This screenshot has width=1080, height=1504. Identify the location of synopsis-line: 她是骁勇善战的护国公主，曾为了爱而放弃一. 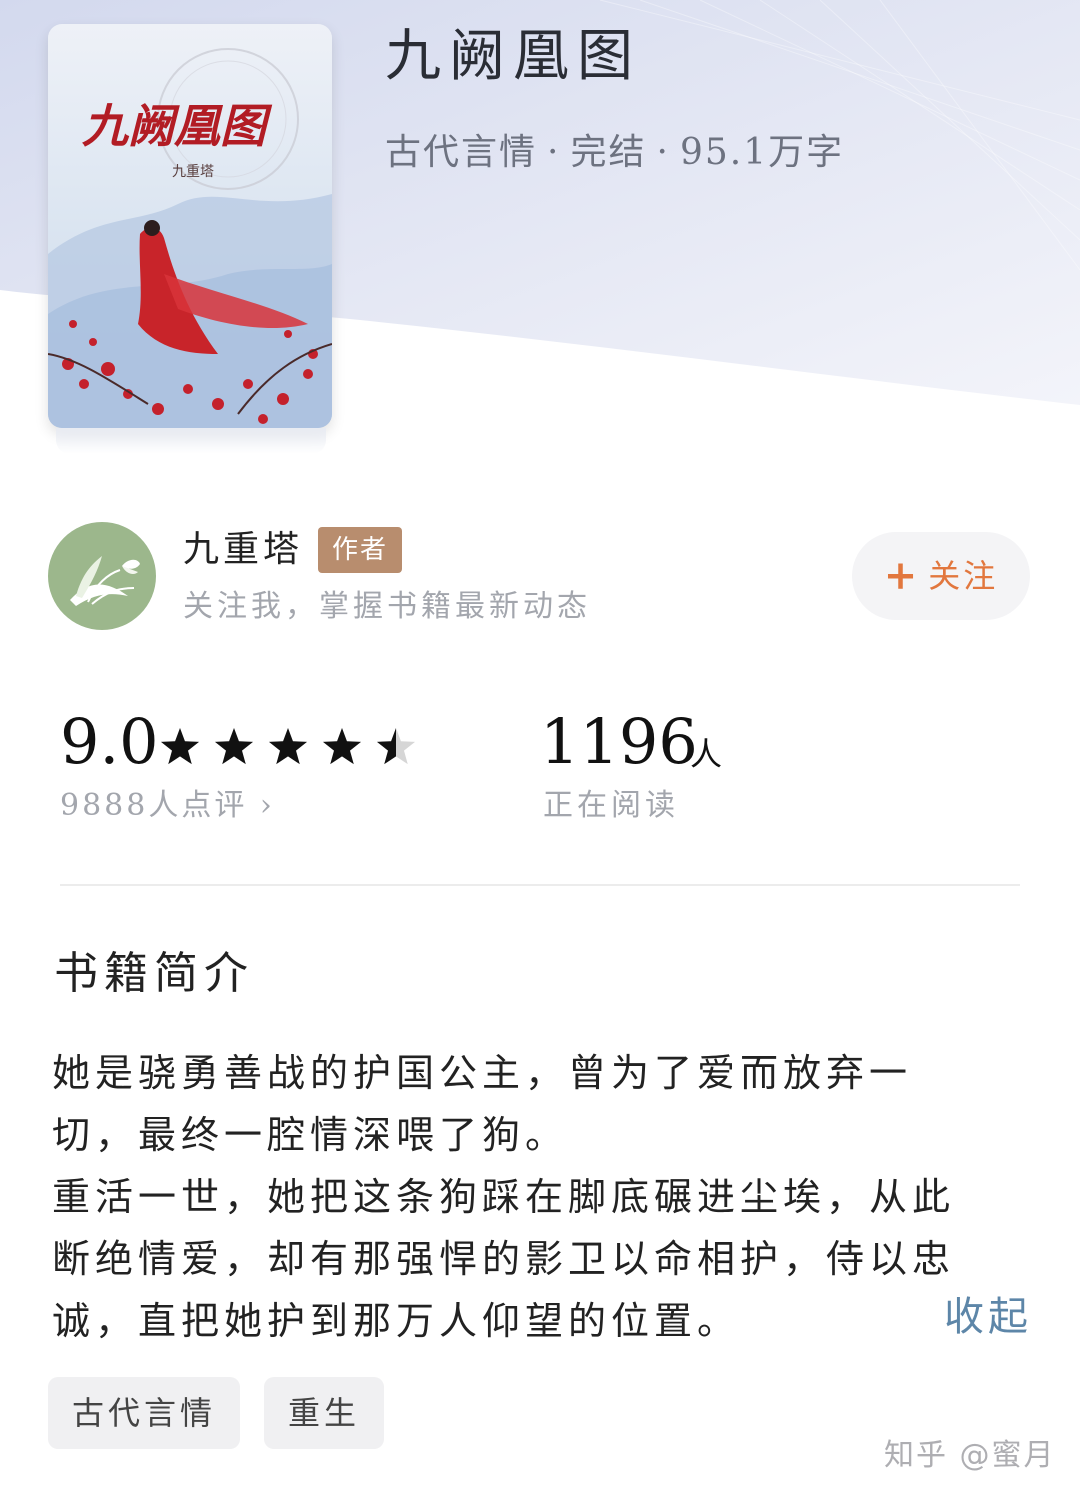
(482, 1073).